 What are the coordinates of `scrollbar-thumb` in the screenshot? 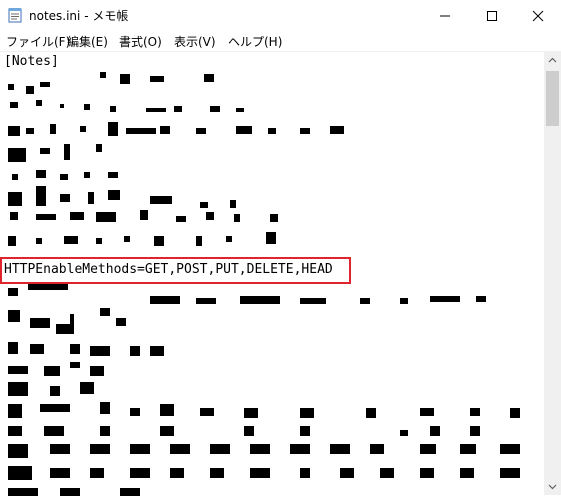 It's located at (552, 98).